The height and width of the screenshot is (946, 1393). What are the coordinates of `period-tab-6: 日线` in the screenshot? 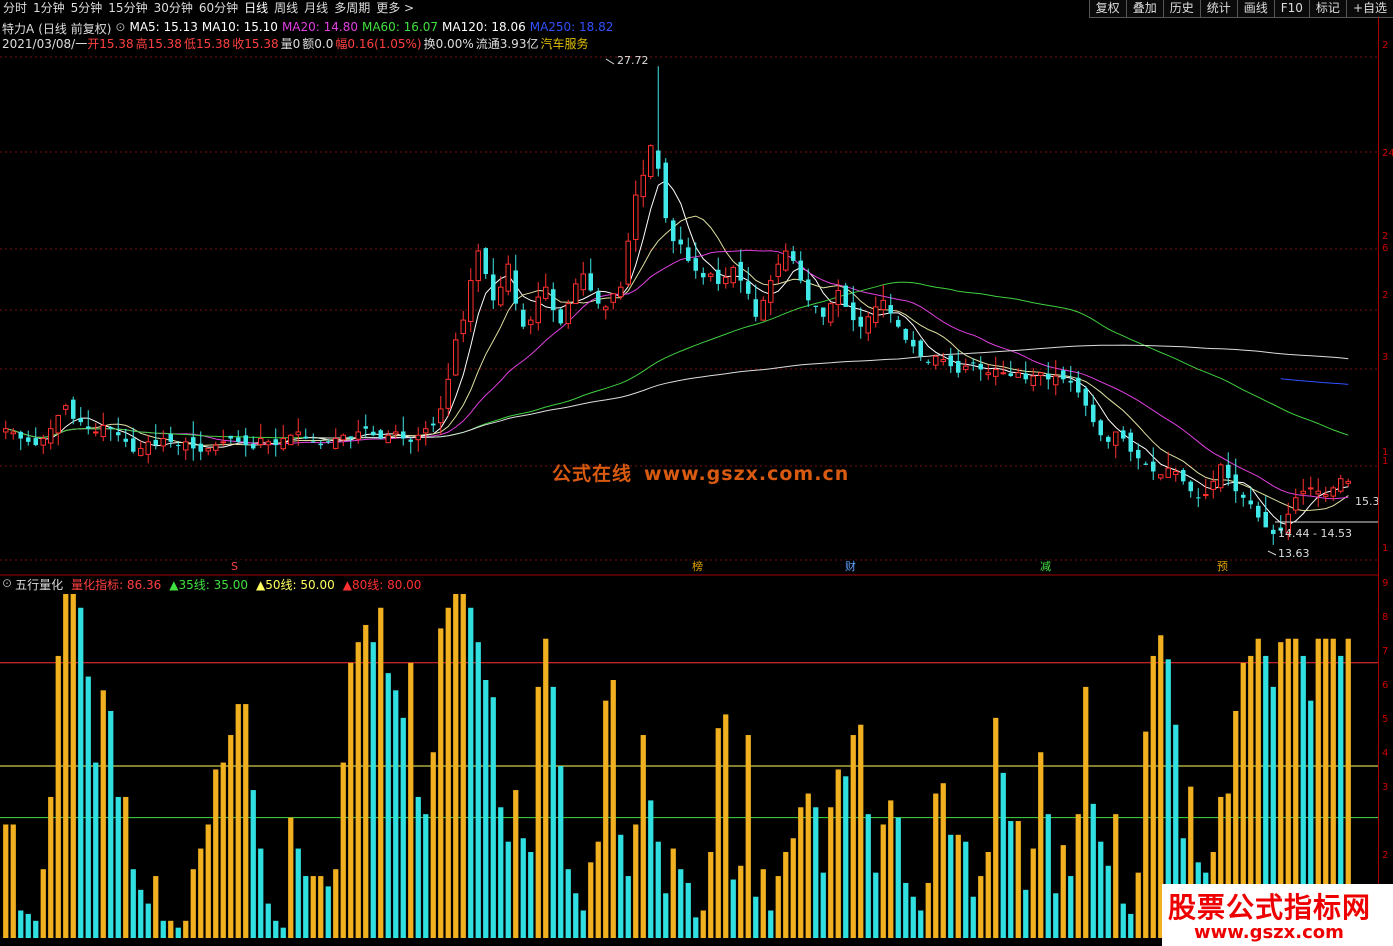 It's located at (256, 8).